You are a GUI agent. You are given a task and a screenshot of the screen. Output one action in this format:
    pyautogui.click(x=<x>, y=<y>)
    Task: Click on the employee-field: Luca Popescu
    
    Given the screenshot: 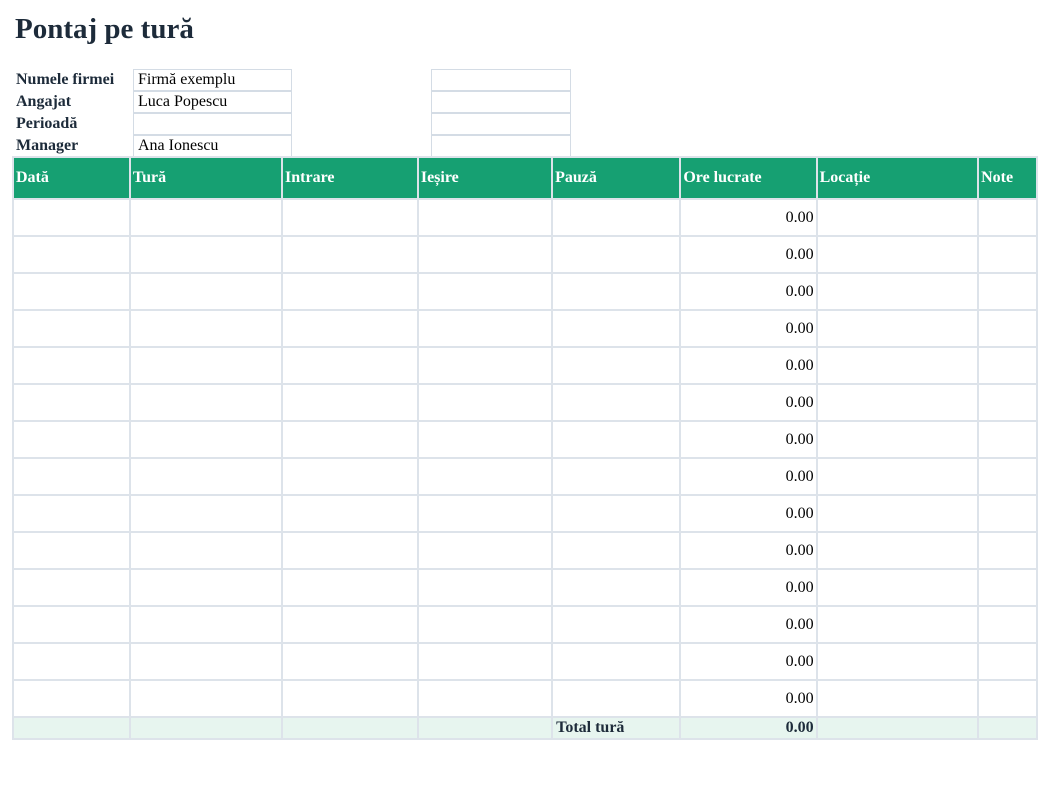 What is the action you would take?
    pyautogui.click(x=212, y=102)
    